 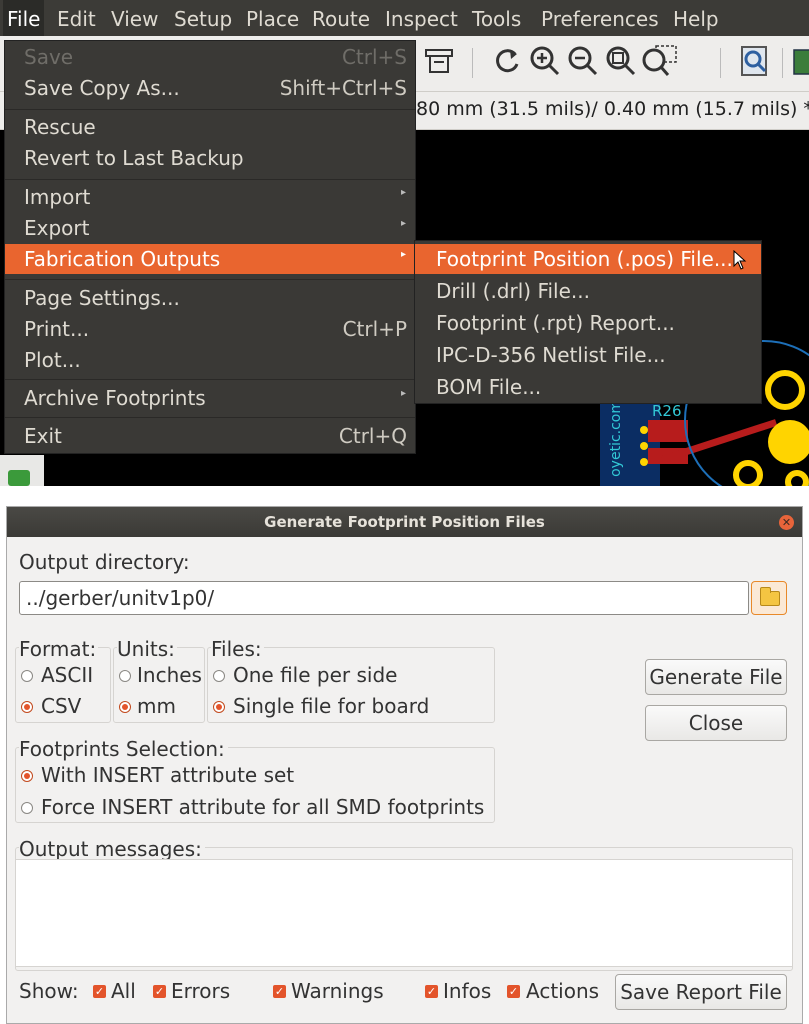 I want to click on menu-inspect: Inspect, so click(x=421, y=19).